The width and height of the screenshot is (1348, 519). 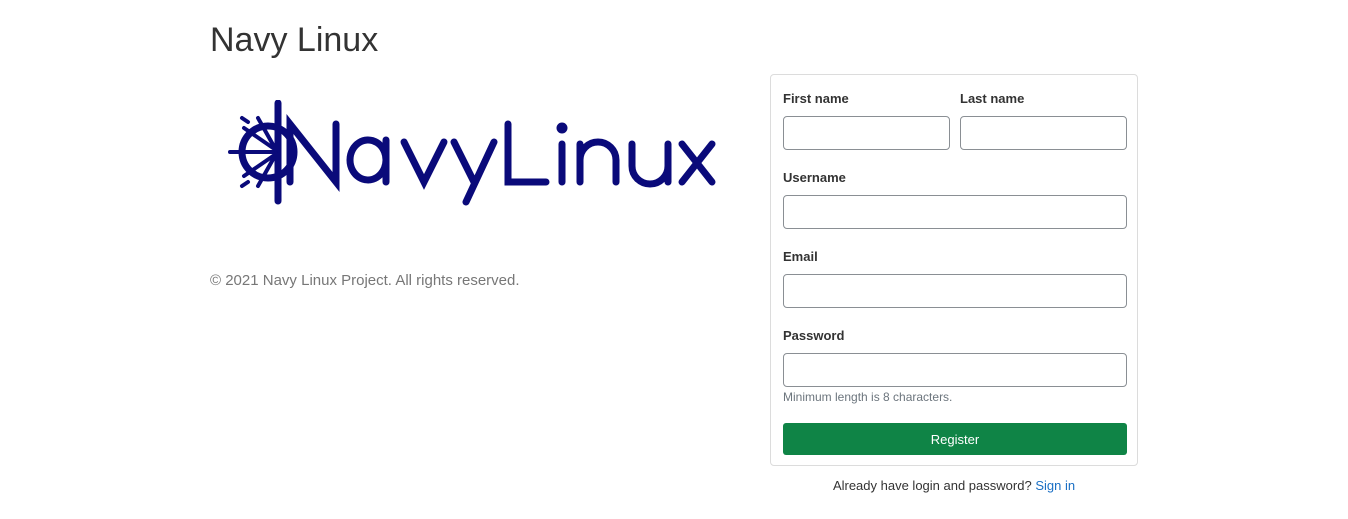 What do you see at coordinates (1055, 485) in the screenshot?
I see `signin-link: Sign in` at bounding box center [1055, 485].